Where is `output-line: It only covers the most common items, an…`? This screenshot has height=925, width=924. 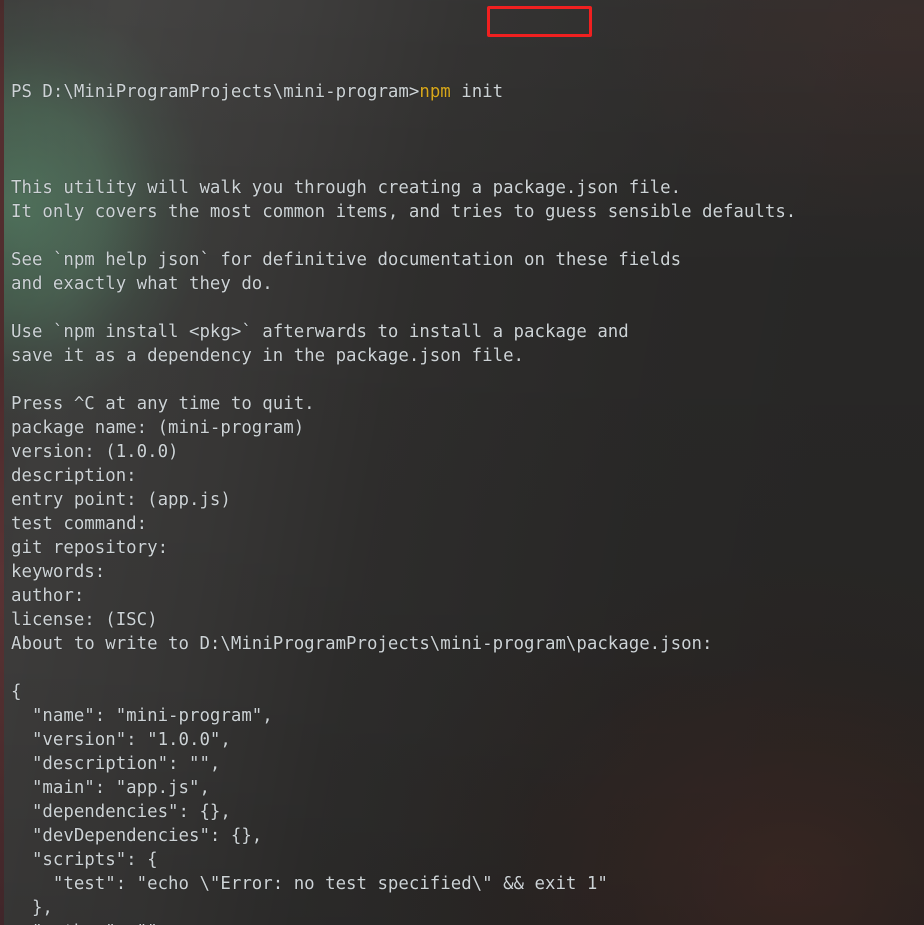
output-line: It only covers the most common items, an… is located at coordinates (404, 212).